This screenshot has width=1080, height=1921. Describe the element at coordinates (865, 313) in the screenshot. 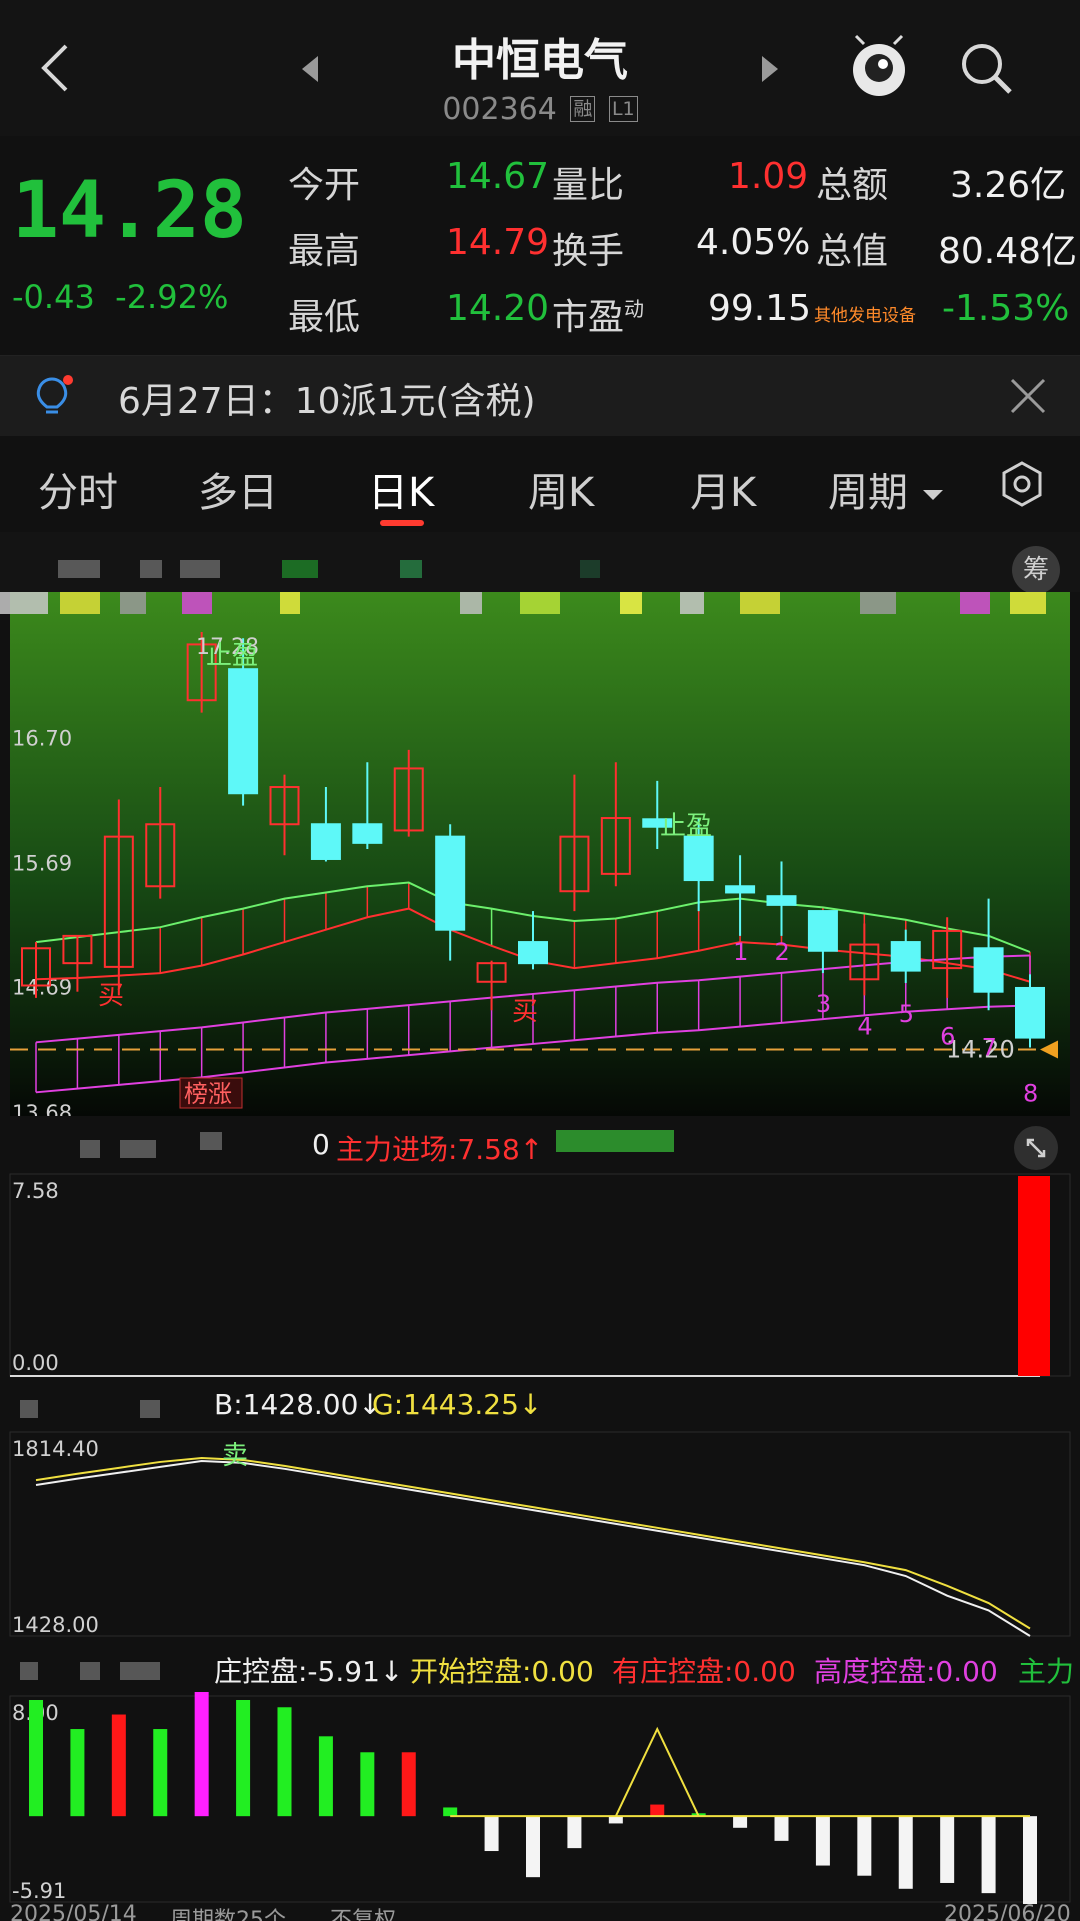

I see `sector-name: 其他发电设备` at that location.